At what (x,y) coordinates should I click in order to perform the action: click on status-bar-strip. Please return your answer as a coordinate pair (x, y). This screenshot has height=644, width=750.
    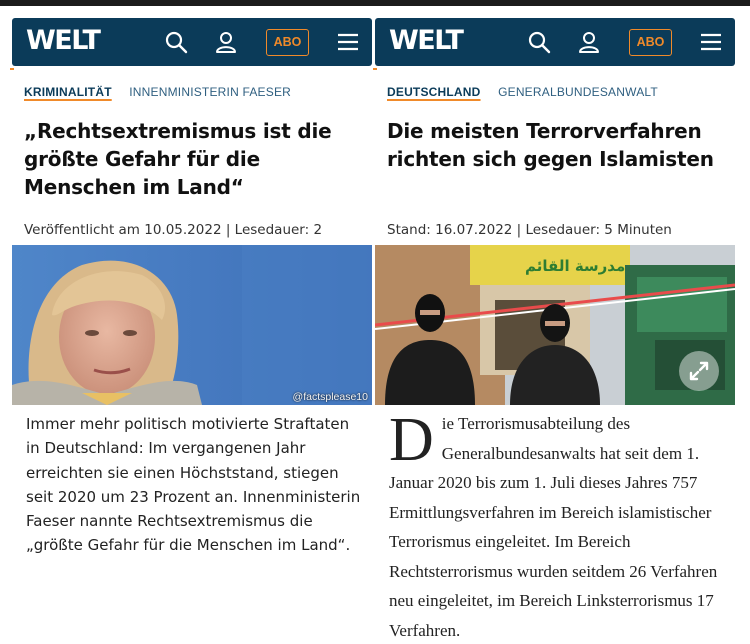
    Looking at the image, I should click on (375, 3).